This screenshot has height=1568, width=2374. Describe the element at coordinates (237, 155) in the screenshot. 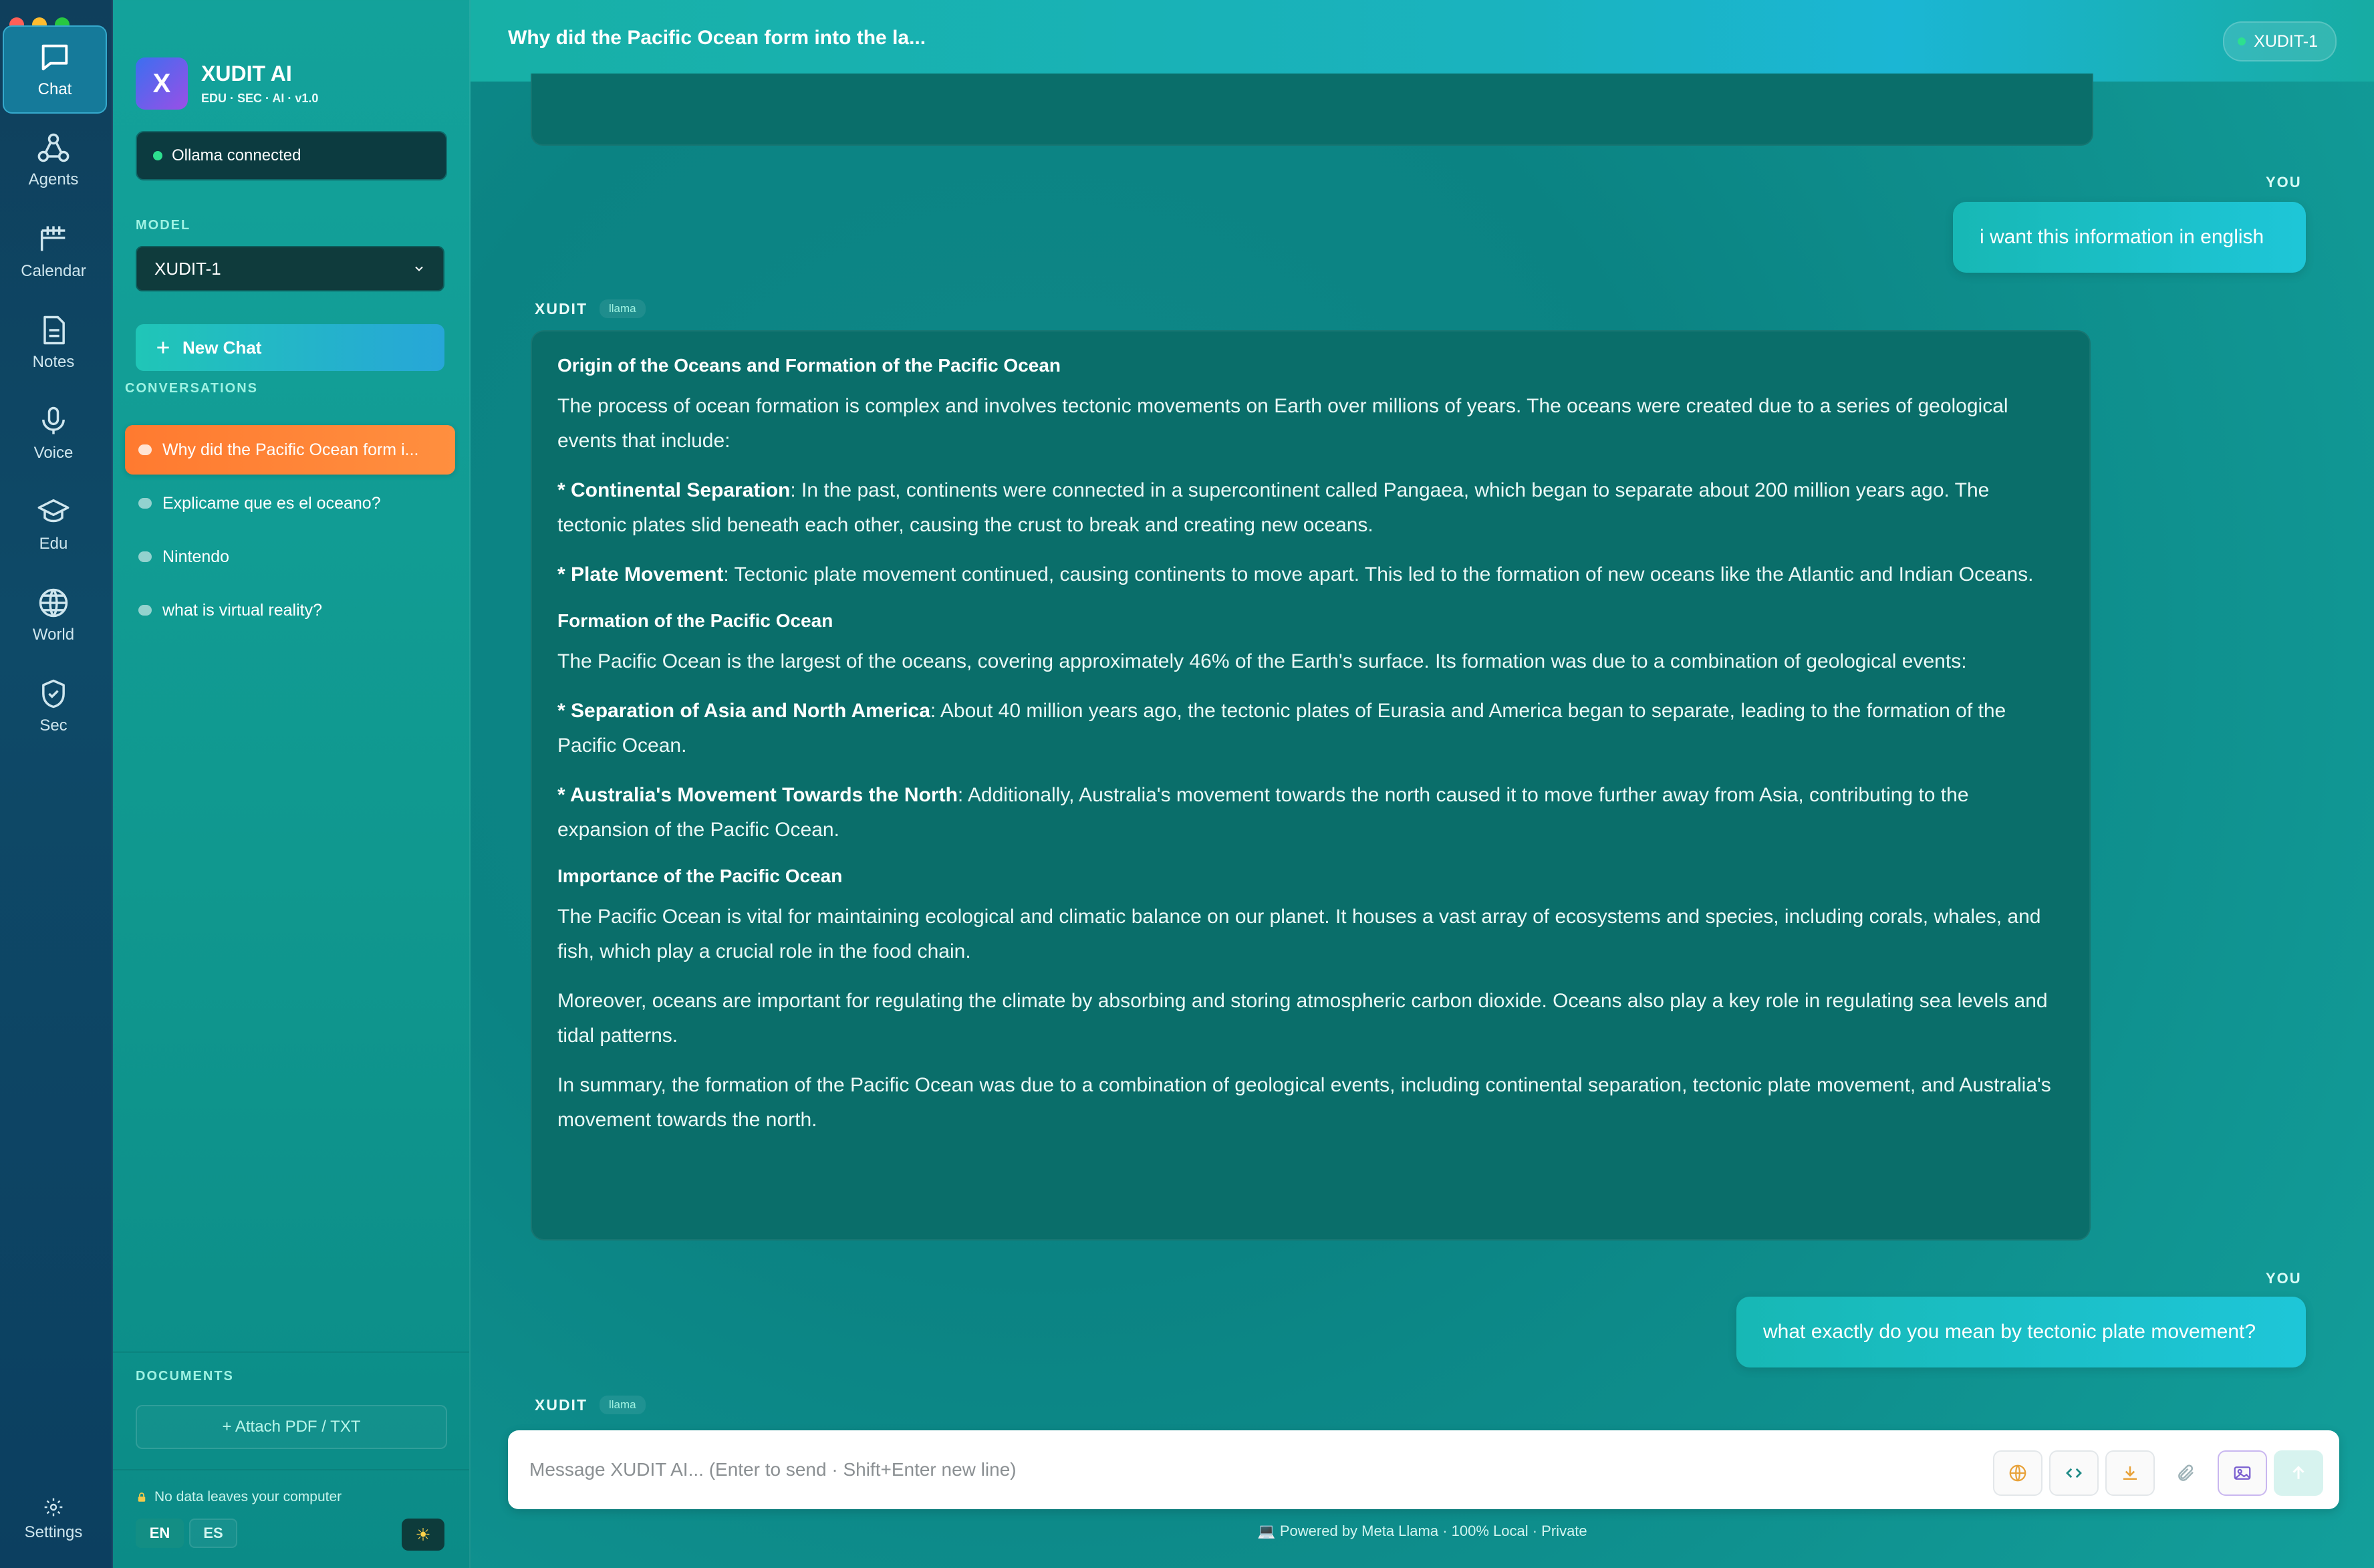

I see `connection-status-text: Ollama connected` at that location.